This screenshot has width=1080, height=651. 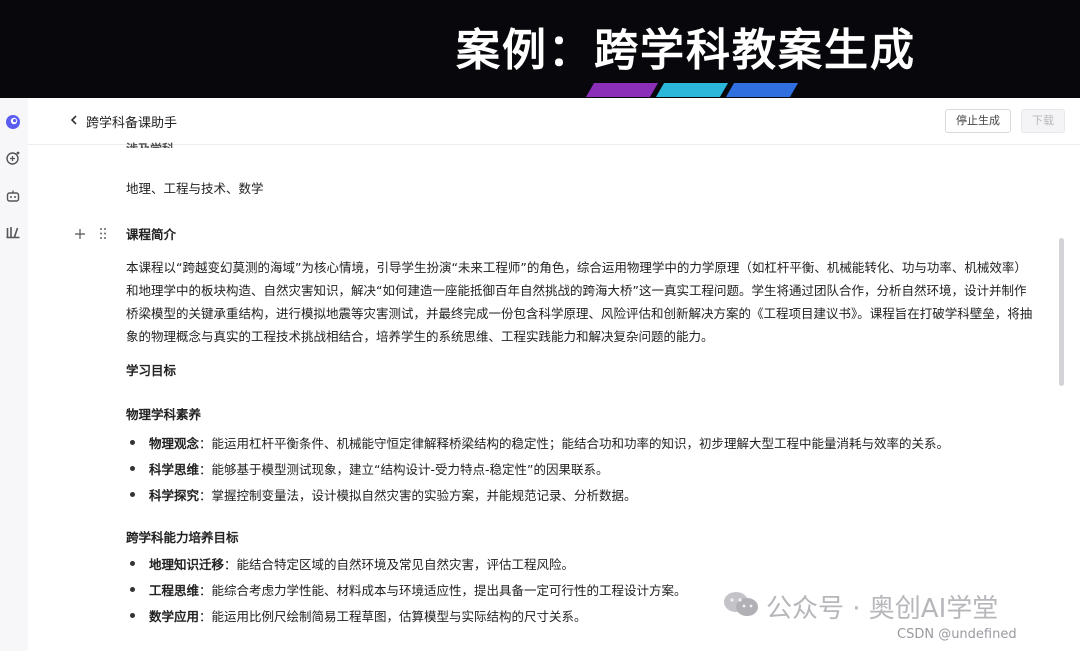 I want to click on robot-icon, so click(x=13, y=196).